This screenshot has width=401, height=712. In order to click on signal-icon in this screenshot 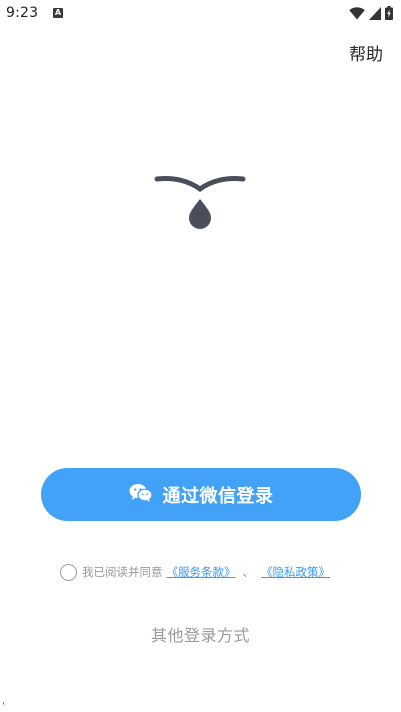, I will do `click(375, 13)`.